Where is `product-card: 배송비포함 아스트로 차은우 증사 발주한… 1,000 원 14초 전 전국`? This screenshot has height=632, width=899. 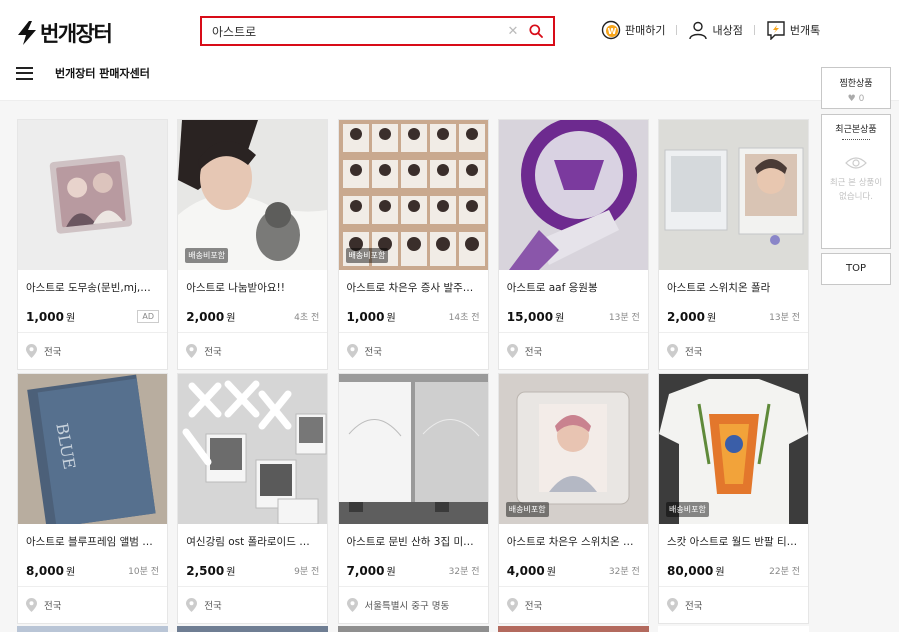
product-card: 배송비포함 아스트로 차은우 증사 발주한… 1,000 원 14초 전 전국 is located at coordinates (413, 244).